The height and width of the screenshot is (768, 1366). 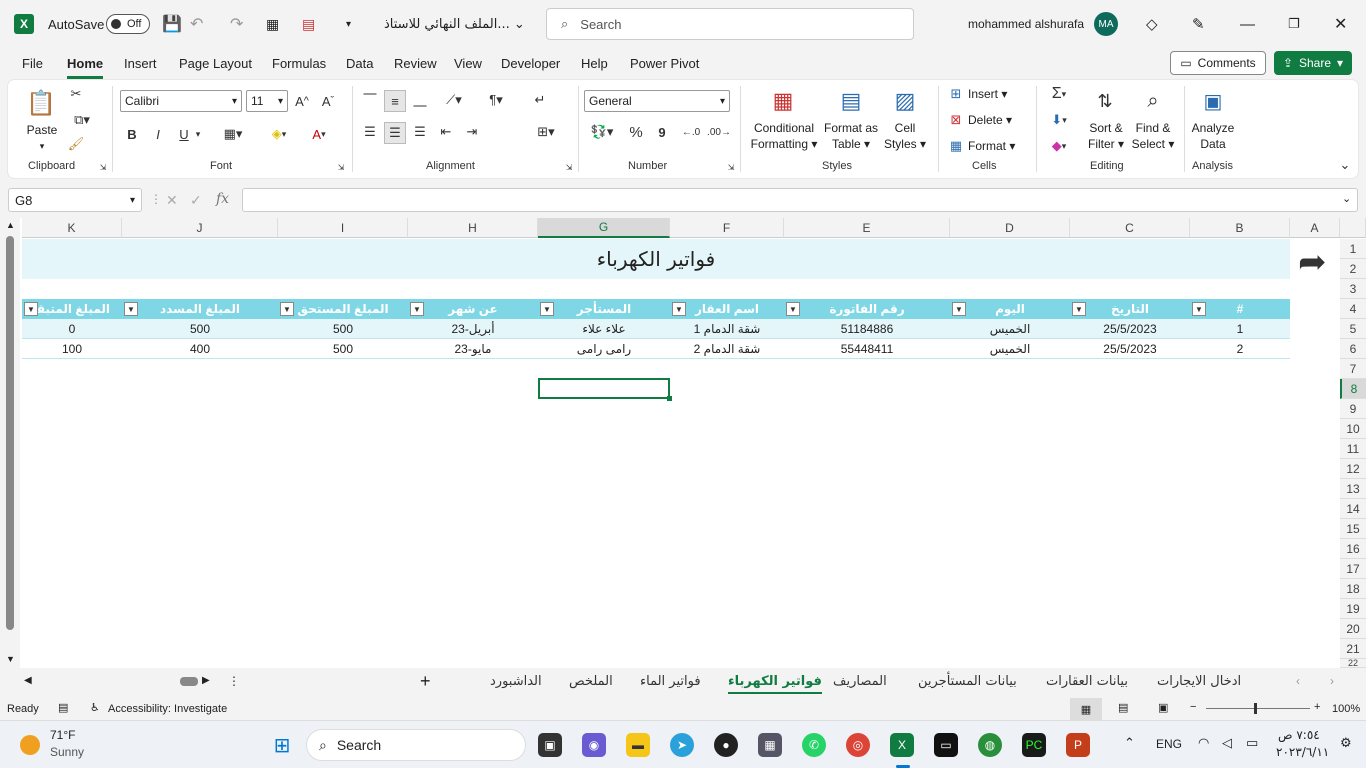 I want to click on cell: 2, so click(x=1240, y=349).